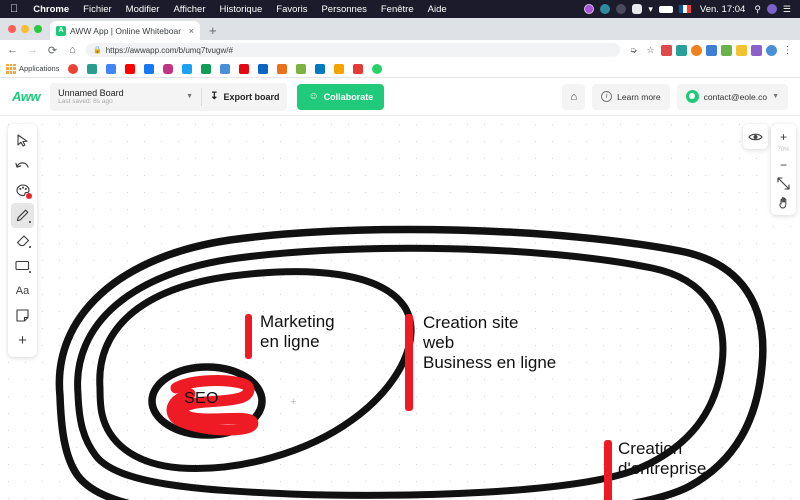  What do you see at coordinates (341, 96) in the screenshot?
I see `collaborate-button: ☺ Collaborate` at bounding box center [341, 96].